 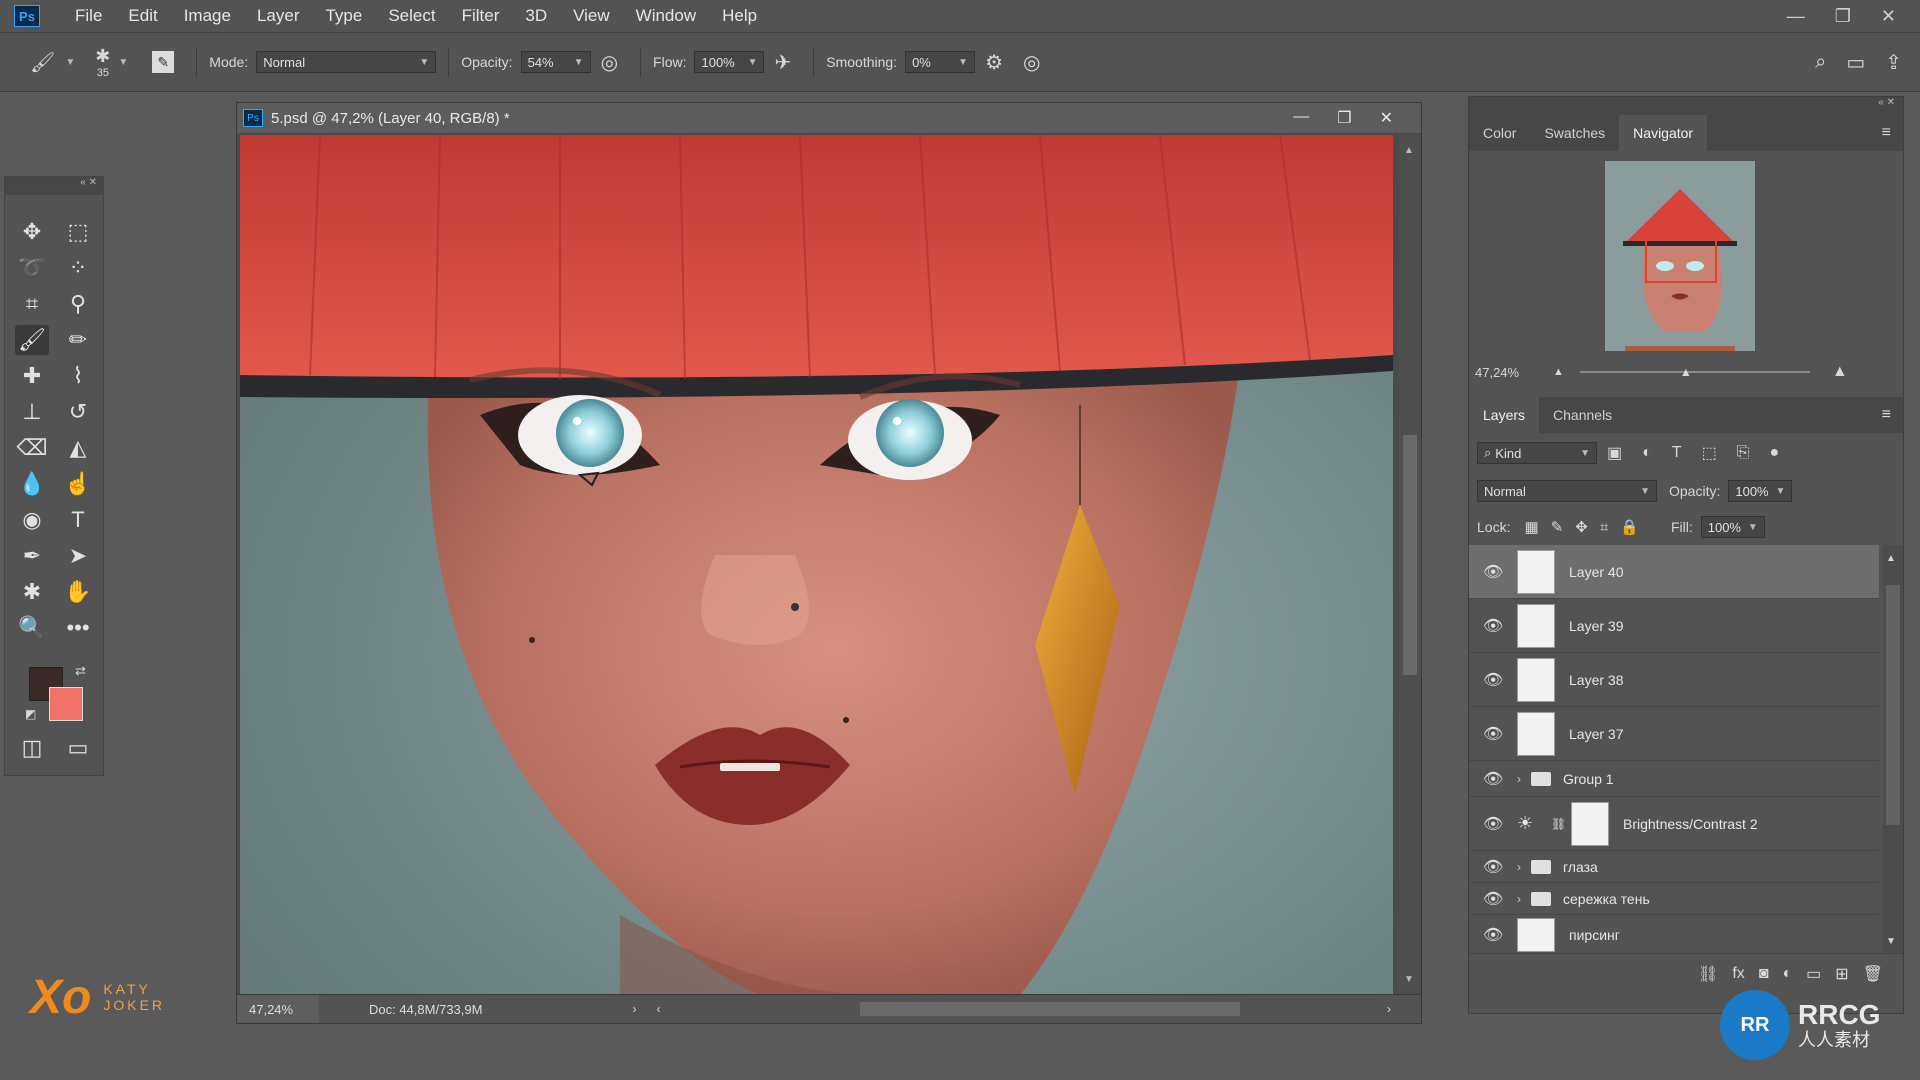 What do you see at coordinates (78, 268) in the screenshot?
I see `quick-select-tool-icon: ⁘` at bounding box center [78, 268].